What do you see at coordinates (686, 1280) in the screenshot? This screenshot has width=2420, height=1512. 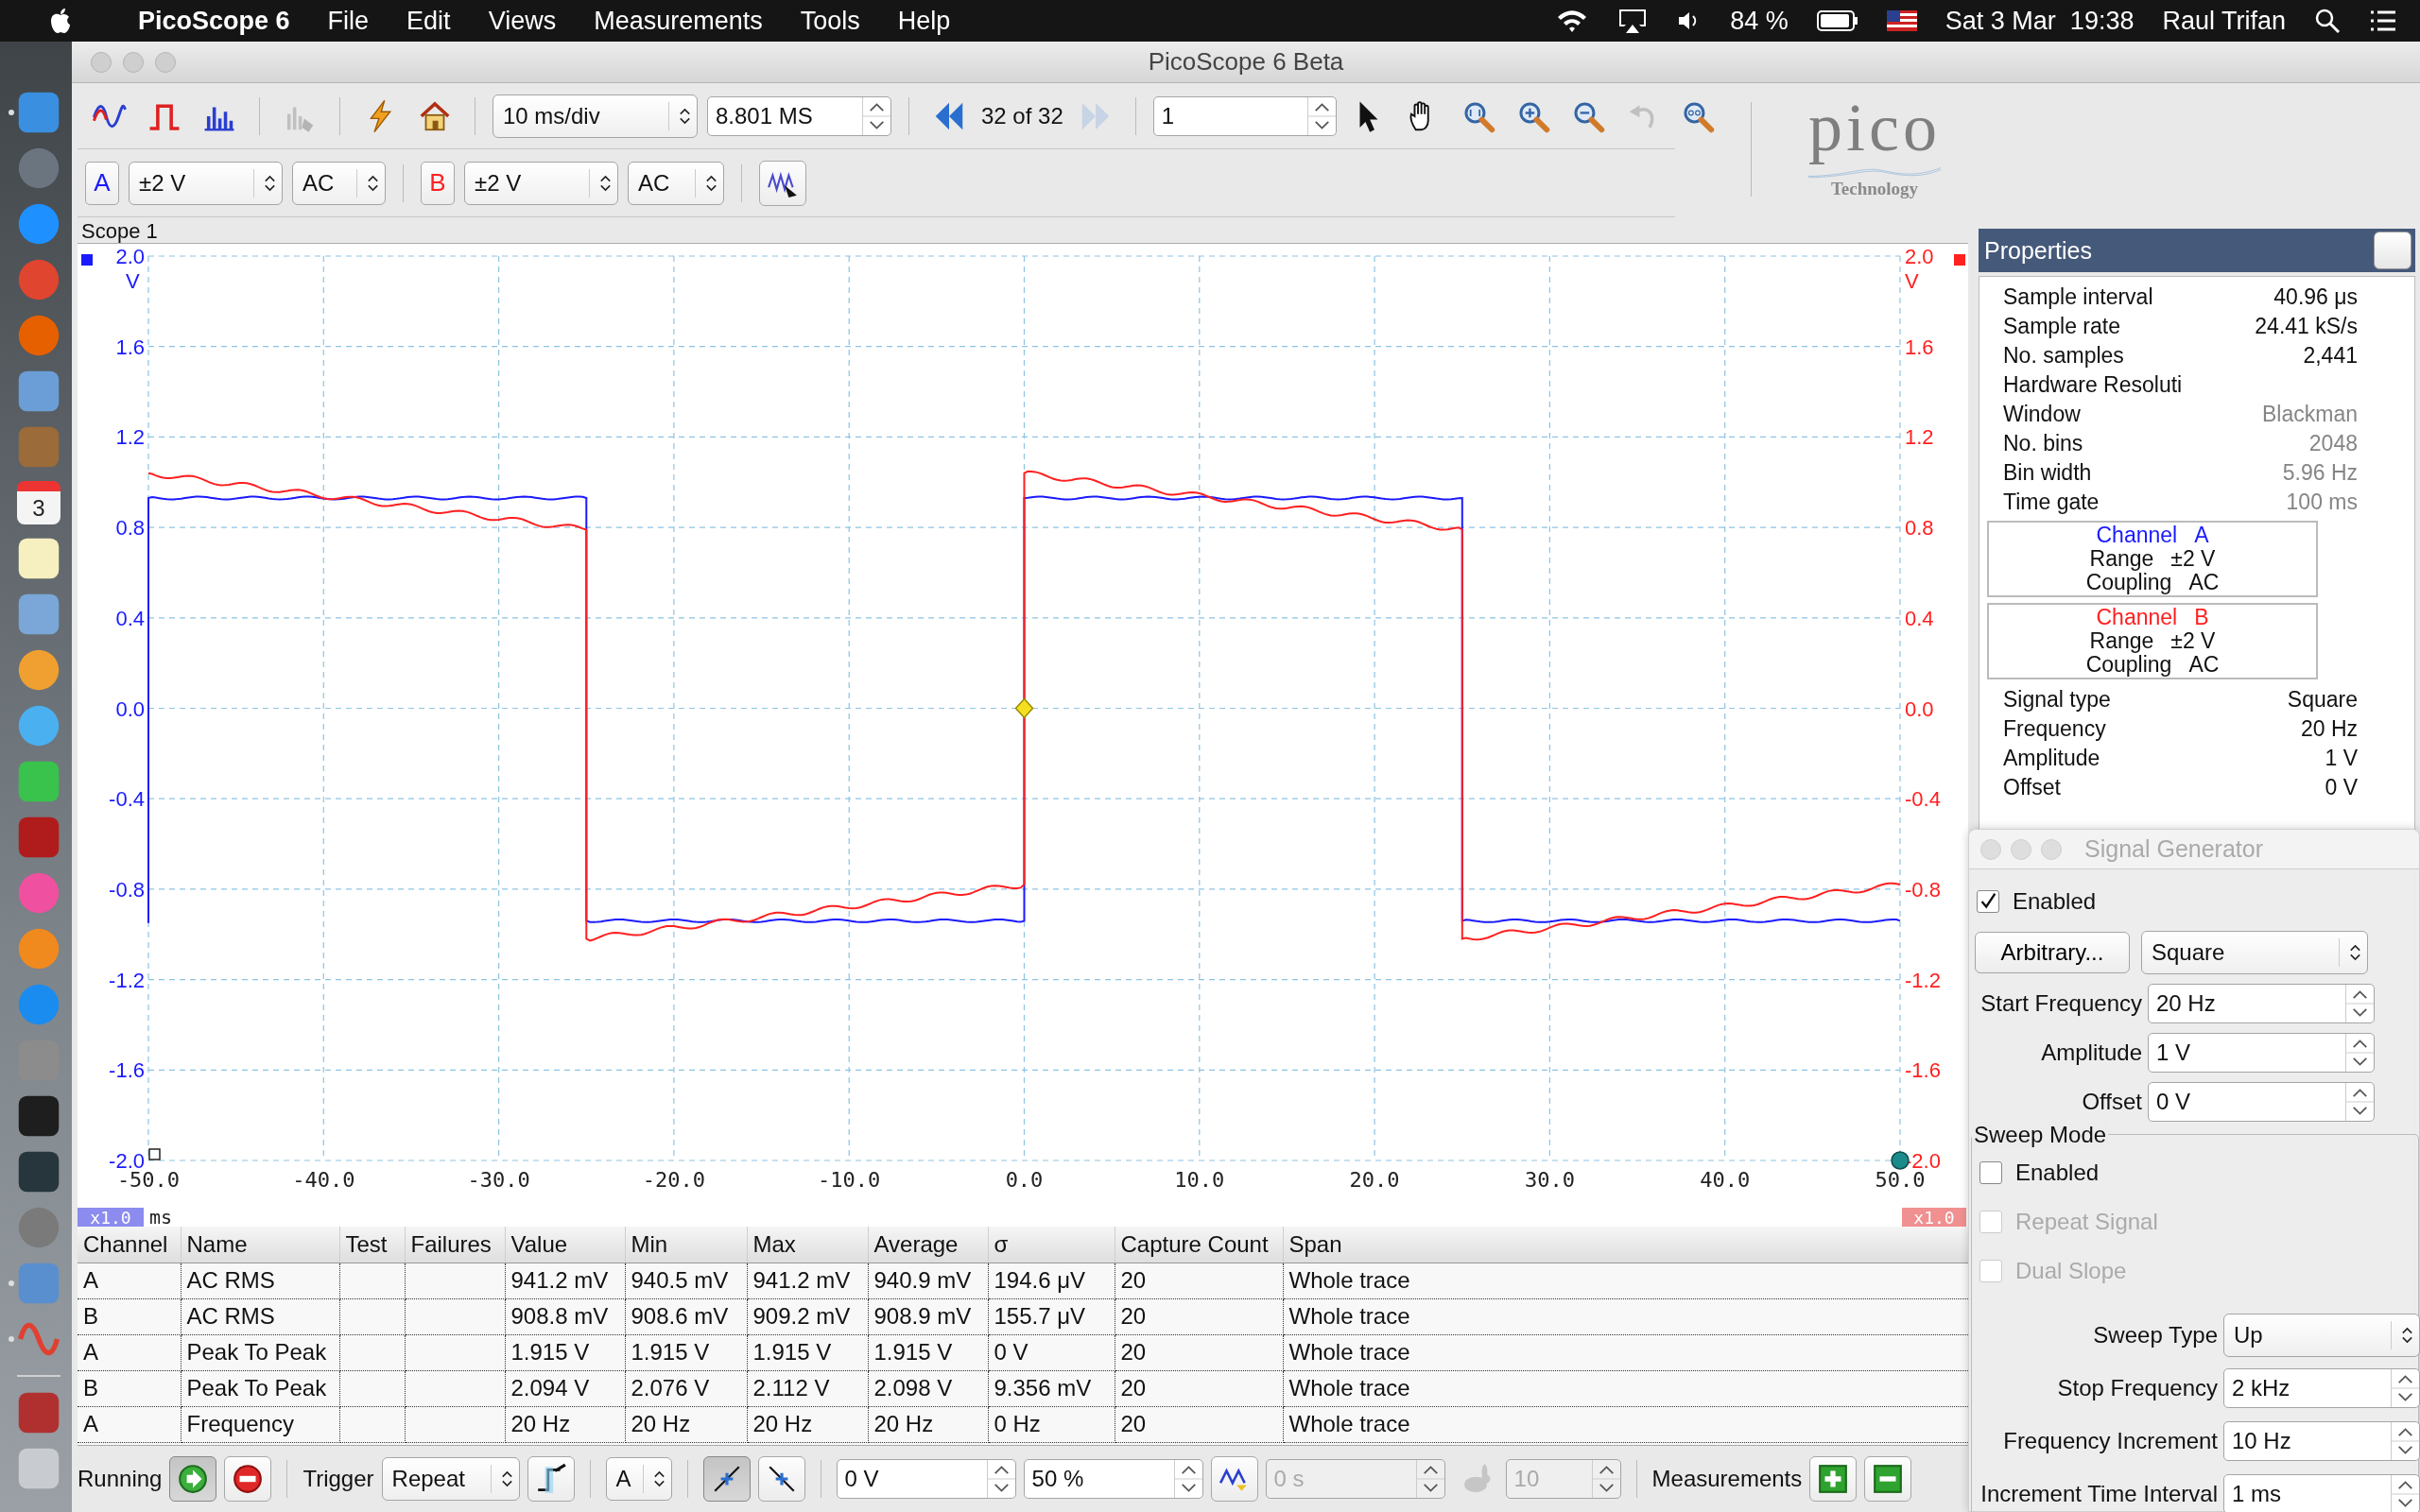 I see `table-cell: 940.5 mV` at bounding box center [686, 1280].